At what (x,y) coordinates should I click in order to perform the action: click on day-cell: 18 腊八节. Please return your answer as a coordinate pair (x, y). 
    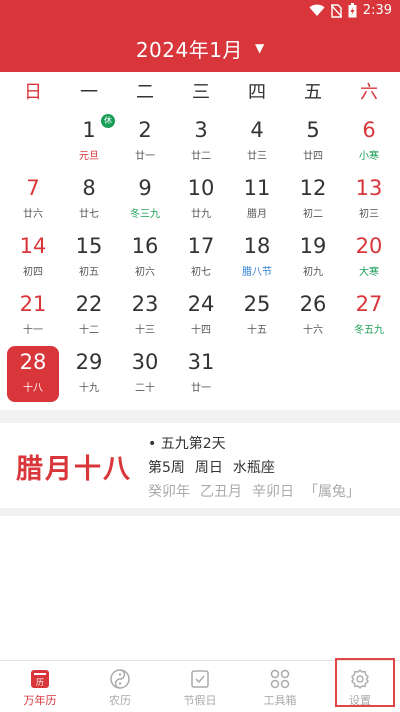
    Looking at the image, I should click on (257, 258).